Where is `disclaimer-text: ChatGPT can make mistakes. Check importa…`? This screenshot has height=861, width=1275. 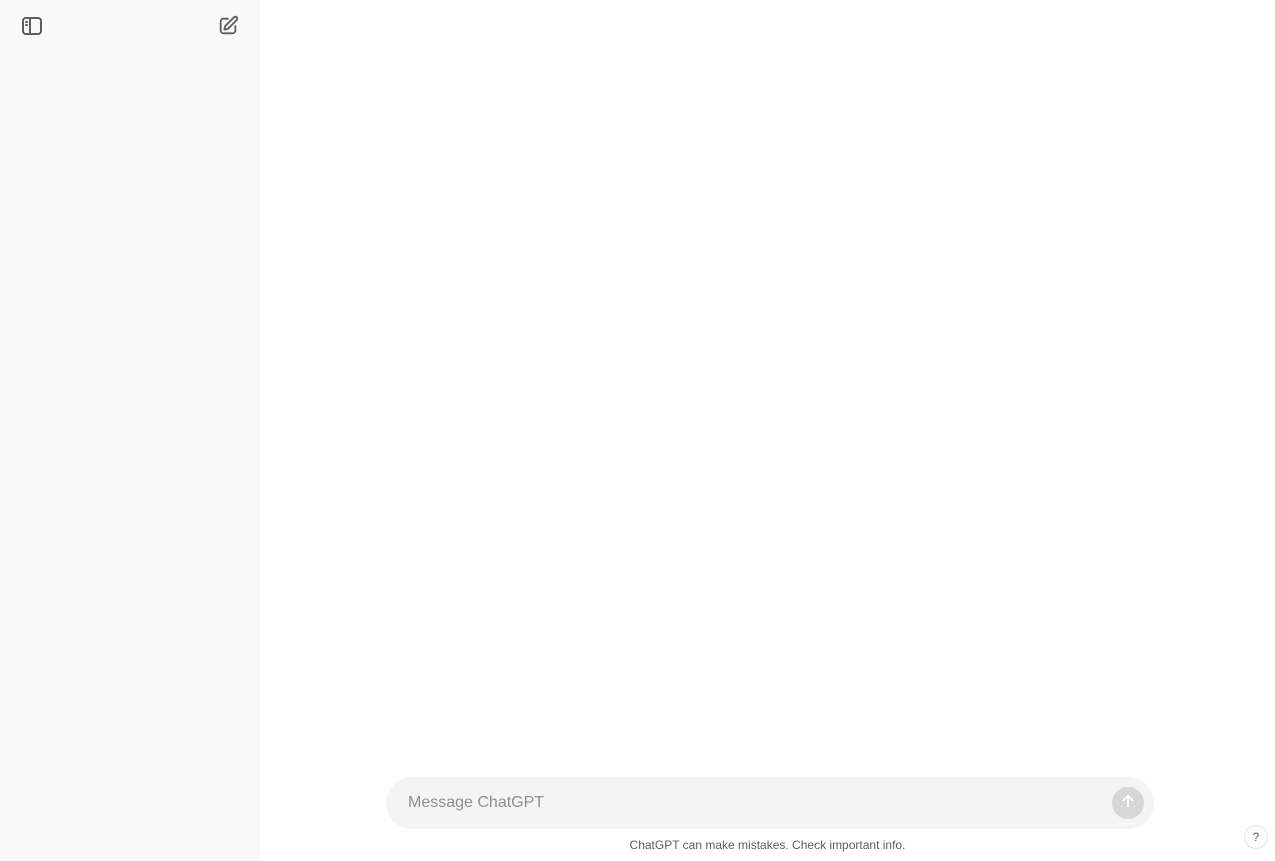 disclaimer-text: ChatGPT can make mistakes. Check importa… is located at coordinates (767, 845).